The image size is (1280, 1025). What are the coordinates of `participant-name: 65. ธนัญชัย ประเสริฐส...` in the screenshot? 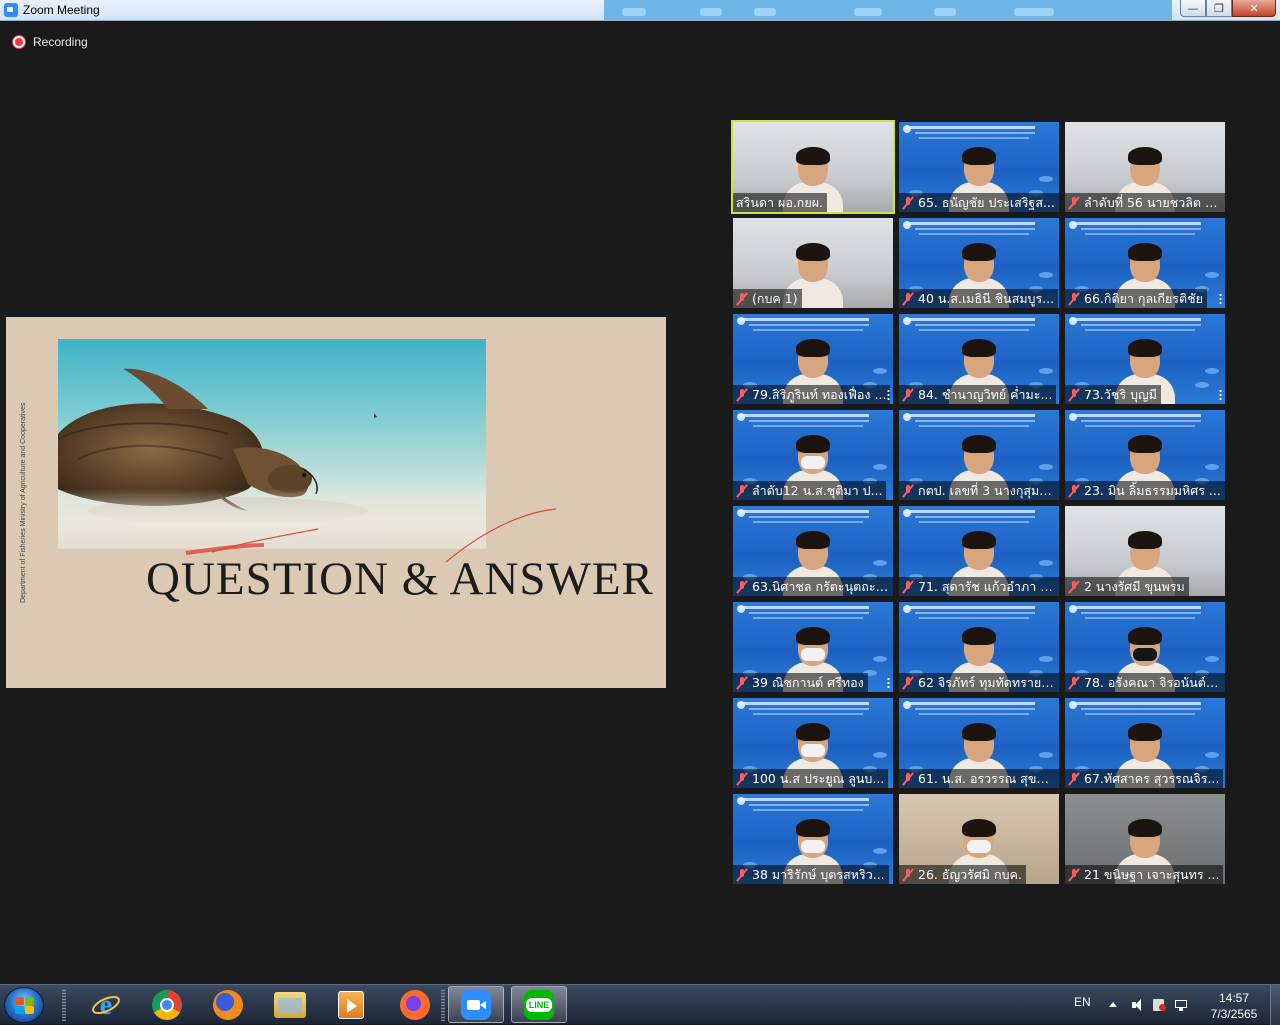 It's located at (986, 202).